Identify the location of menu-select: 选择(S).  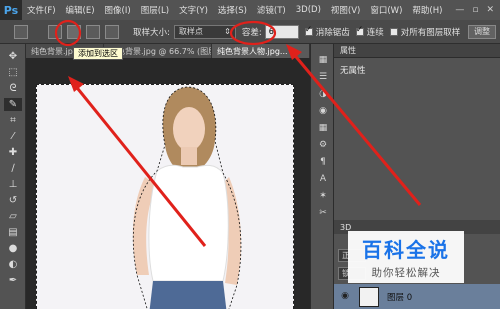
(232, 10).